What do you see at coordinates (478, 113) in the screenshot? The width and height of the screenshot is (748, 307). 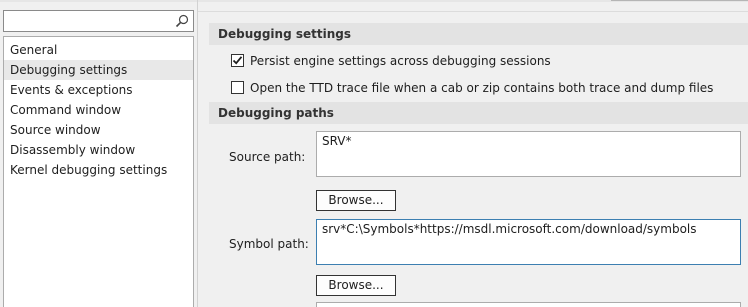 I see `section-header-debugging-paths: Debugging paths` at bounding box center [478, 113].